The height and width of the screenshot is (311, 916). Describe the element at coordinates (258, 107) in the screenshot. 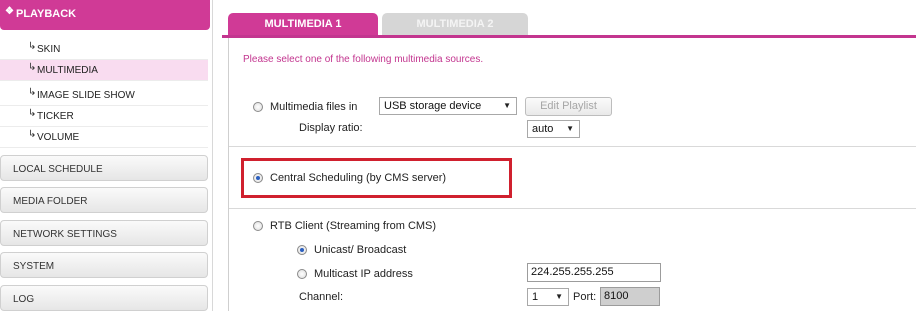

I see `multimedia-files-radio` at that location.